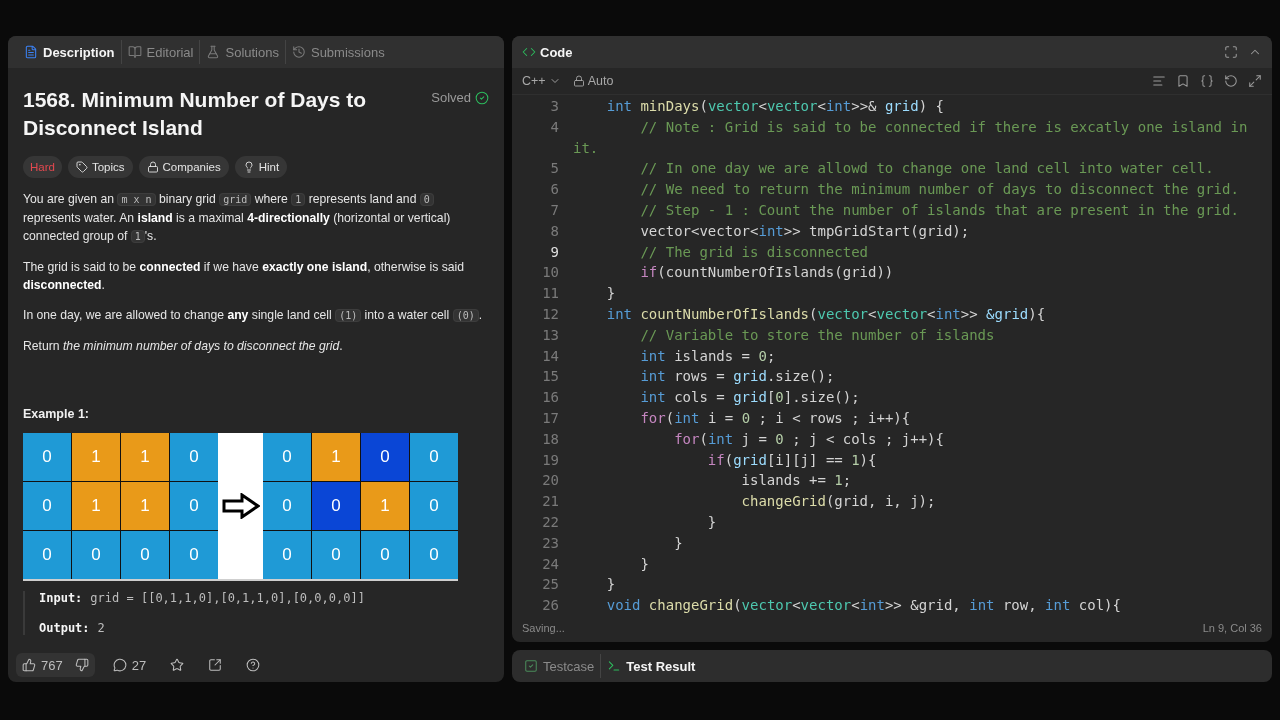 The width and height of the screenshot is (1280, 720). I want to click on arrow-icon, so click(240, 506).